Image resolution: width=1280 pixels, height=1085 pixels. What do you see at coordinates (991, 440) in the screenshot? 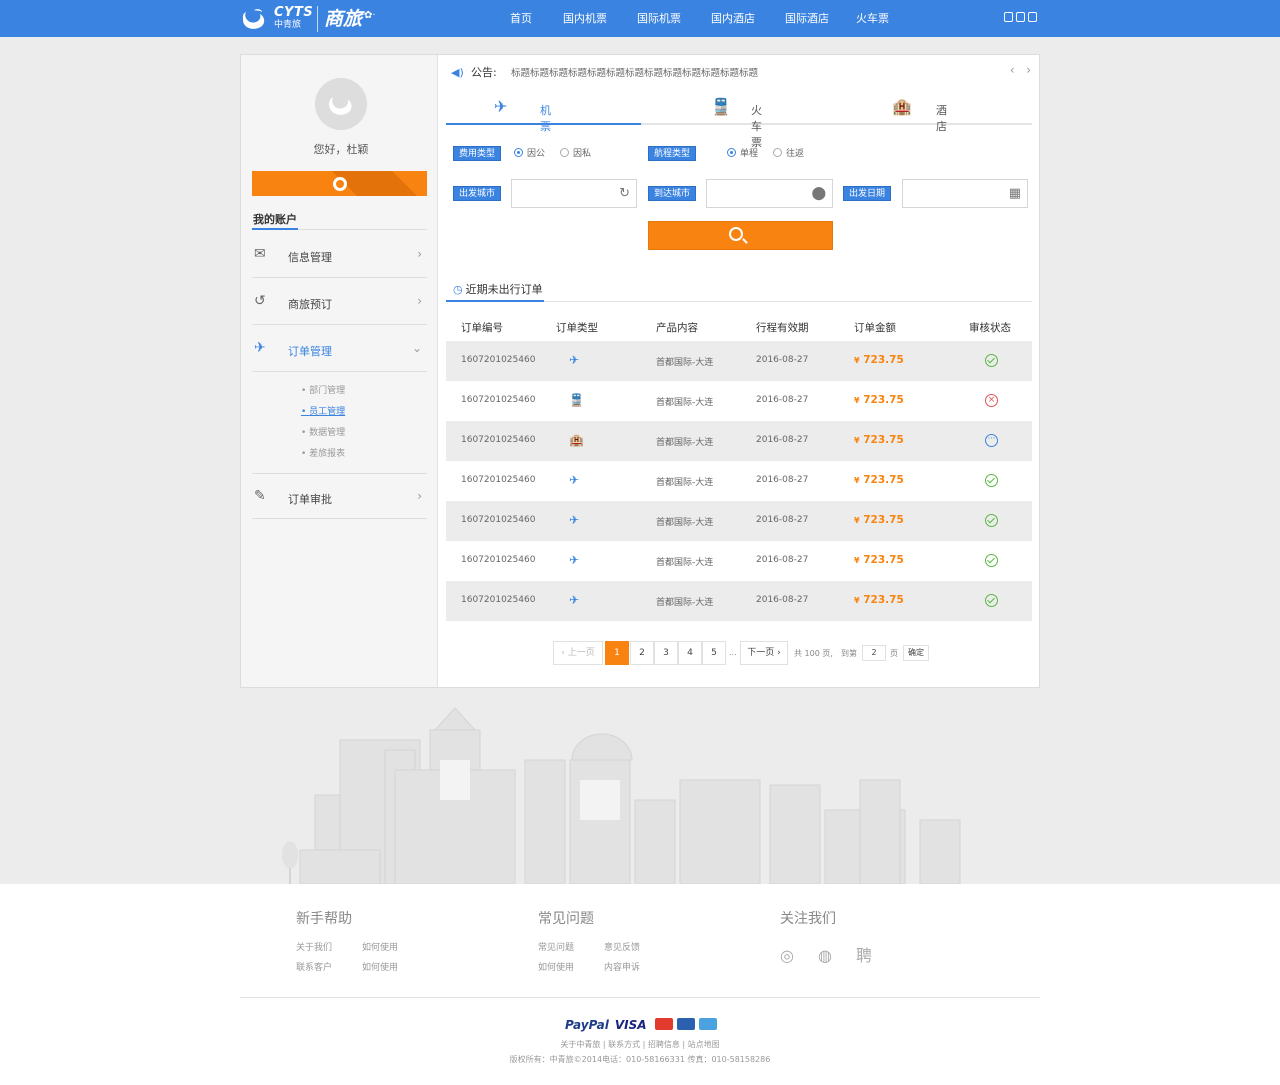
I see `status-pending-icon: ···` at bounding box center [991, 440].